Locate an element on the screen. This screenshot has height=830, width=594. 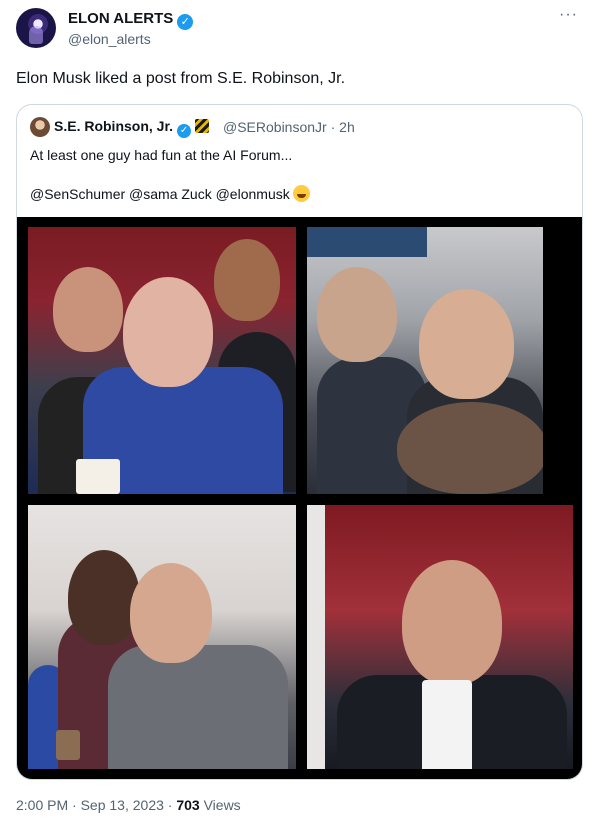
grinning-squinting-face-icon is located at coordinates (301, 193).